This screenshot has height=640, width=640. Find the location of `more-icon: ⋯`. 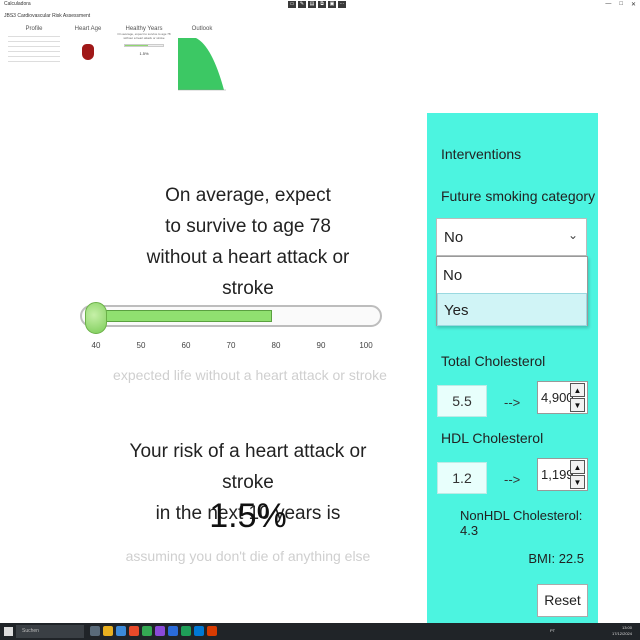

more-icon: ⋯ is located at coordinates (342, 4).